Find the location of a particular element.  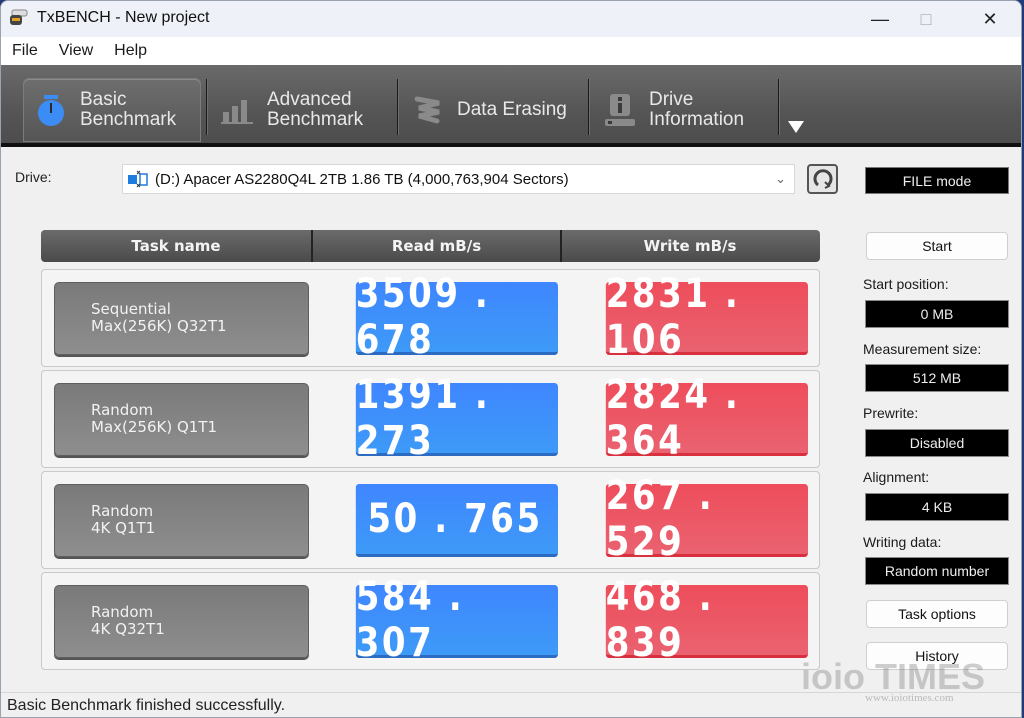

mode-indicator: FILE mode is located at coordinates (937, 180).